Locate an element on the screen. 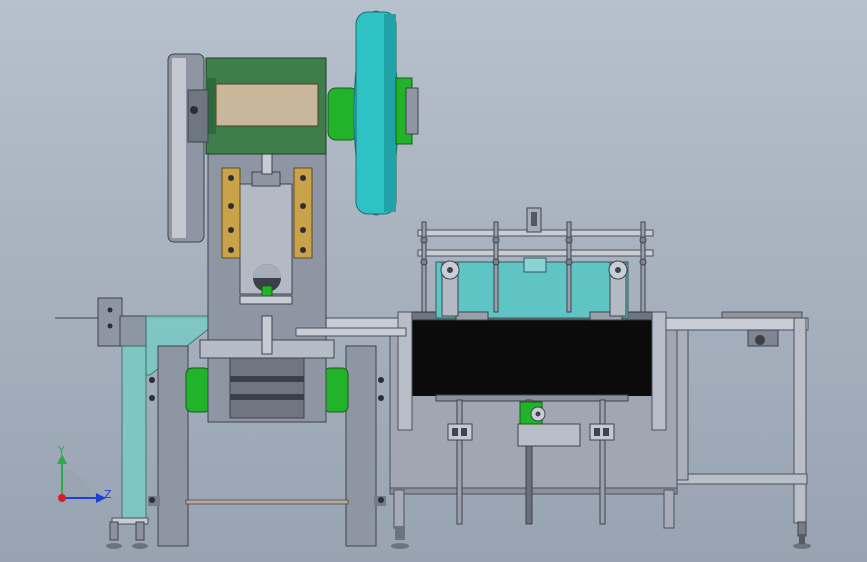 Image resolution: width=867 pixels, height=562 pixels. outfeed-table is located at coordinates (737, 430).